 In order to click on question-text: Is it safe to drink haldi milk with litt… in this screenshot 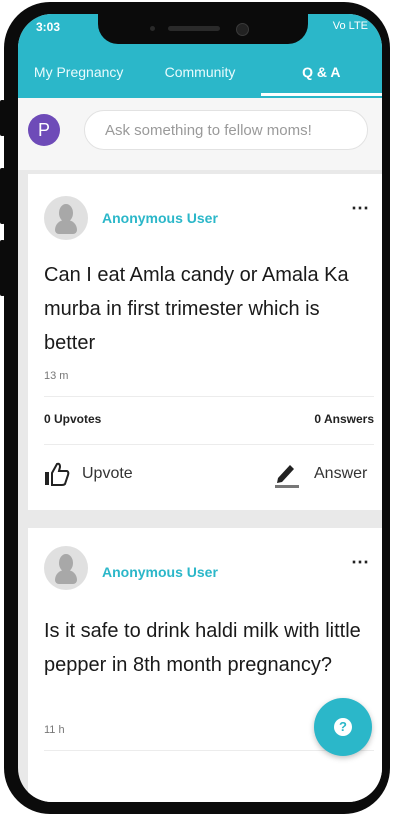, I will do `click(209, 648)`.